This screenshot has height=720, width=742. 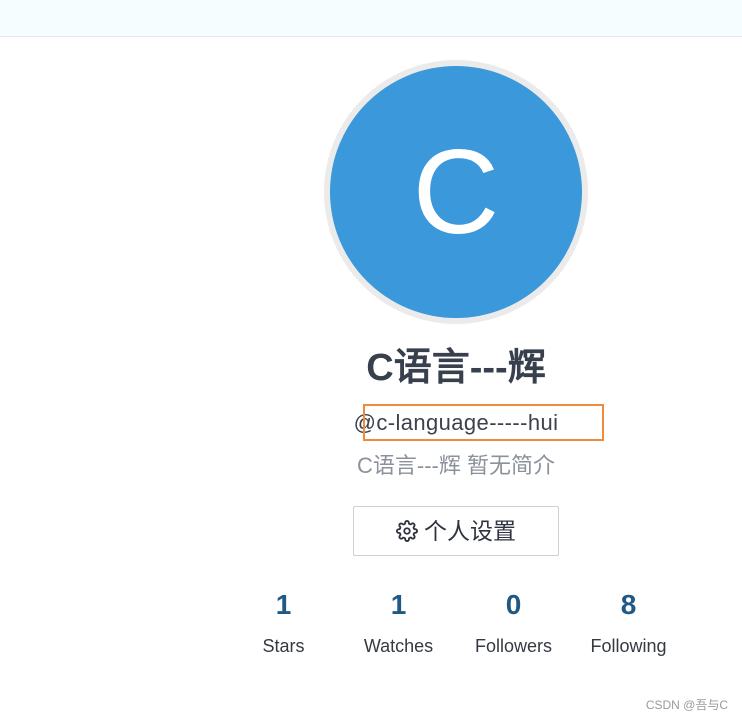 I want to click on stat-label: Following, so click(x=628, y=646).